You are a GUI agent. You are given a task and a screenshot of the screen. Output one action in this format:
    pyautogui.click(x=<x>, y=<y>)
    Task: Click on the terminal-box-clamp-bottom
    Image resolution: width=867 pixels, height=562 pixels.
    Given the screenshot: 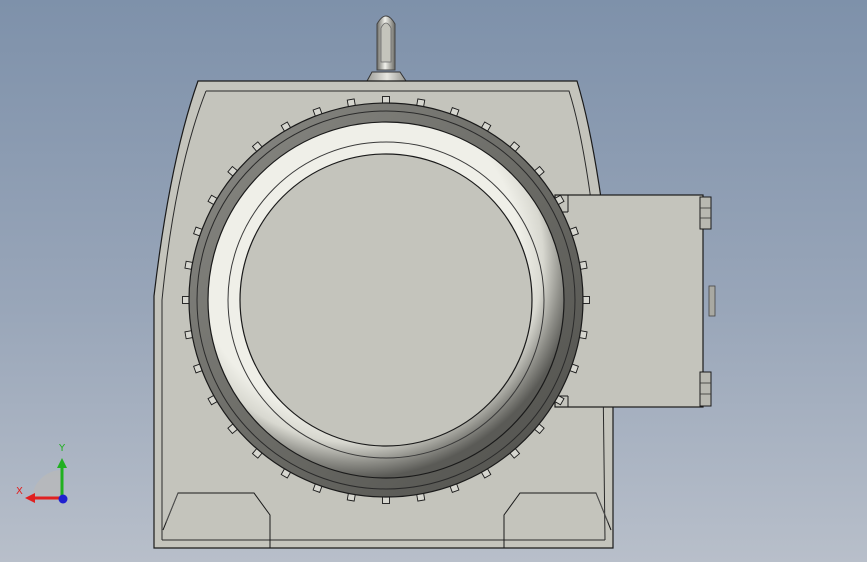 What is the action you would take?
    pyautogui.click(x=705, y=389)
    